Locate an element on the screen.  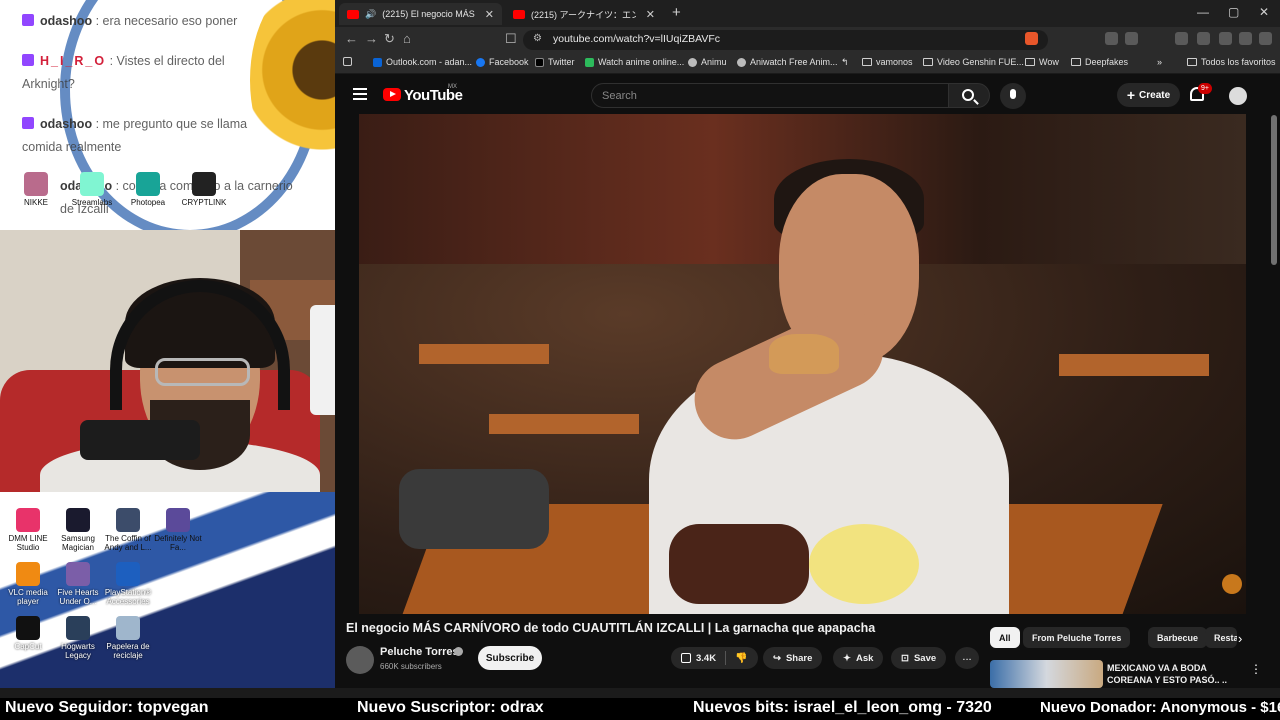
bookmark-all-favorites: Todos los favoritos is located at coordinates (1231, 62).